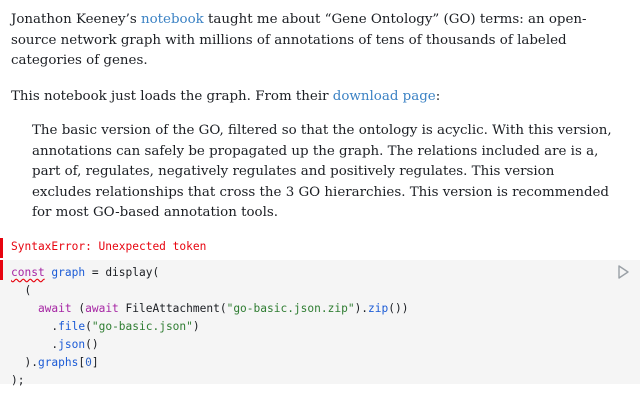 Image resolution: width=640 pixels, height=400 pixels. Describe the element at coordinates (196, 326) in the screenshot. I see `punct: )` at that location.